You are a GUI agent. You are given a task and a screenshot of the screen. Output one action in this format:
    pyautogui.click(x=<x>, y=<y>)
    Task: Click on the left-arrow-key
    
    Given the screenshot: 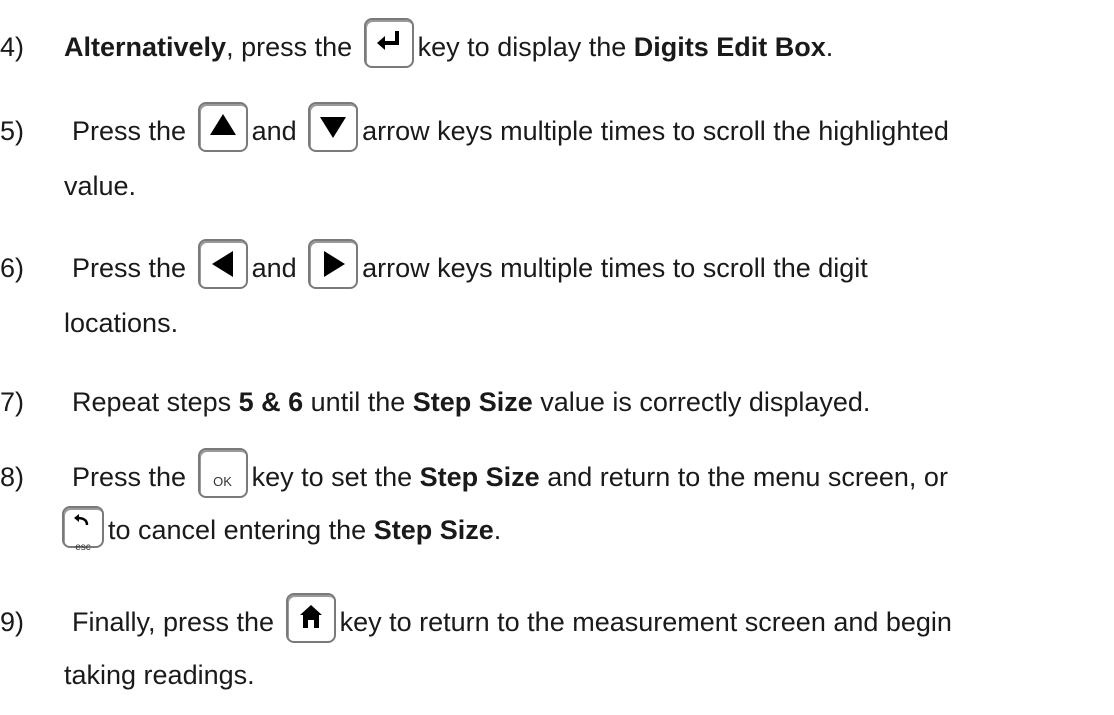 What is the action you would take?
    pyautogui.click(x=222, y=263)
    